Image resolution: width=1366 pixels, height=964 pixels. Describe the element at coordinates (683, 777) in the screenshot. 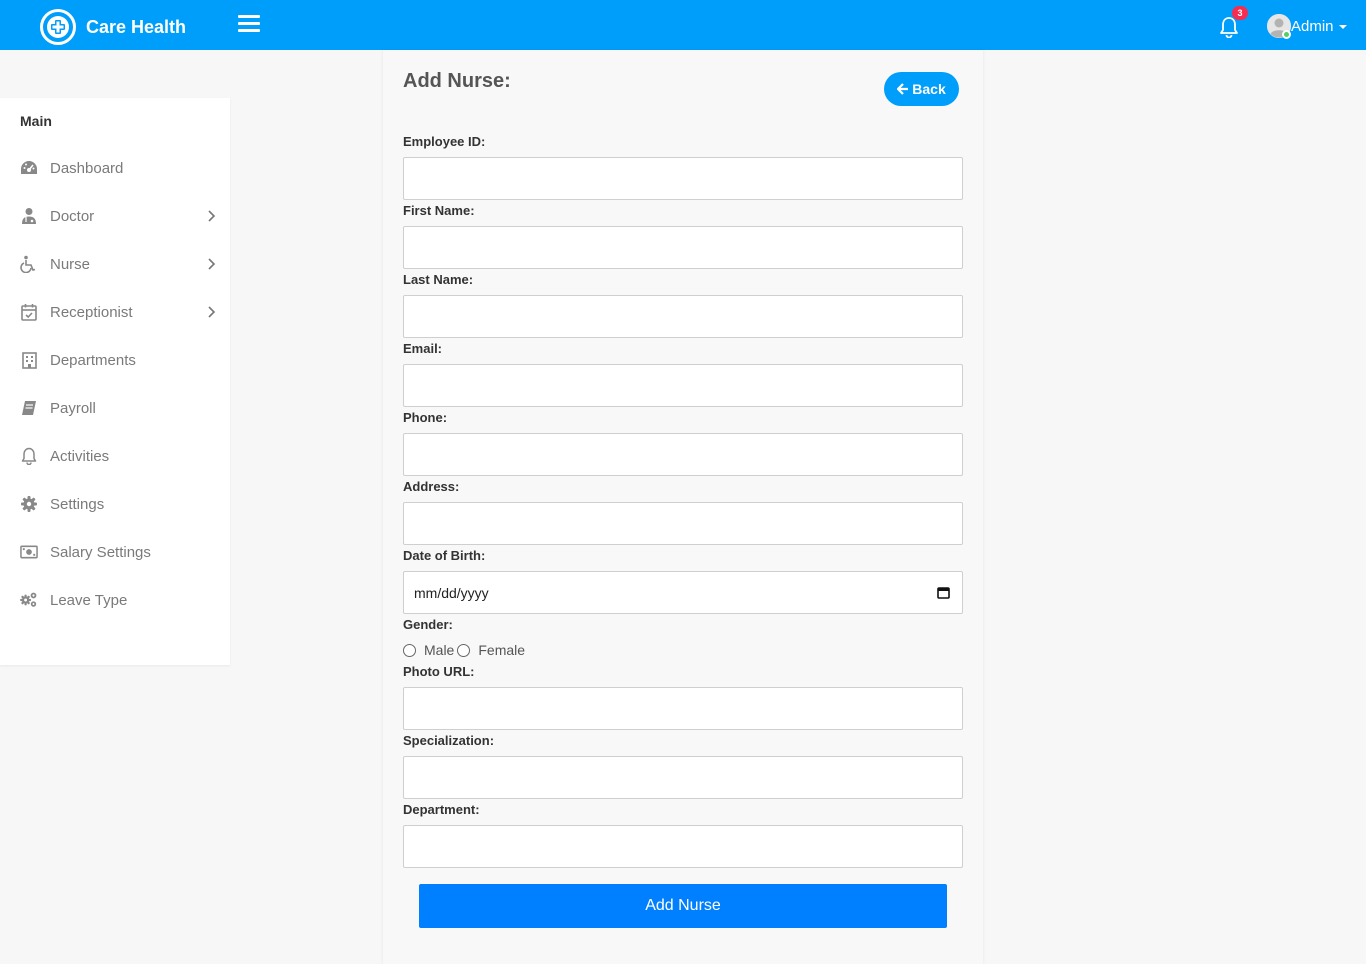

I see `specialization-input` at that location.